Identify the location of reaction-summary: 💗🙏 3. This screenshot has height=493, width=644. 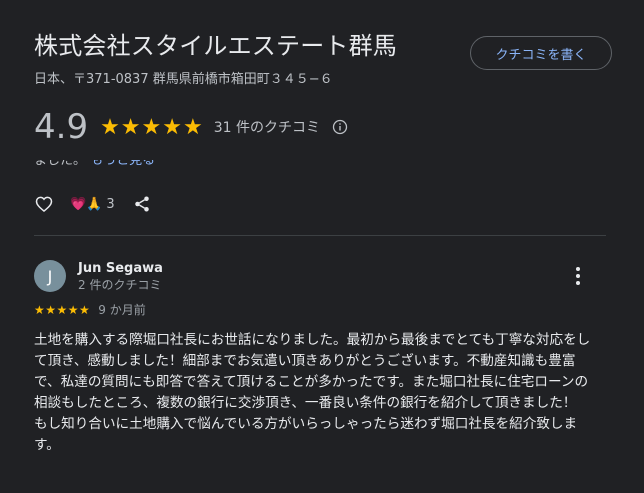
(92, 204).